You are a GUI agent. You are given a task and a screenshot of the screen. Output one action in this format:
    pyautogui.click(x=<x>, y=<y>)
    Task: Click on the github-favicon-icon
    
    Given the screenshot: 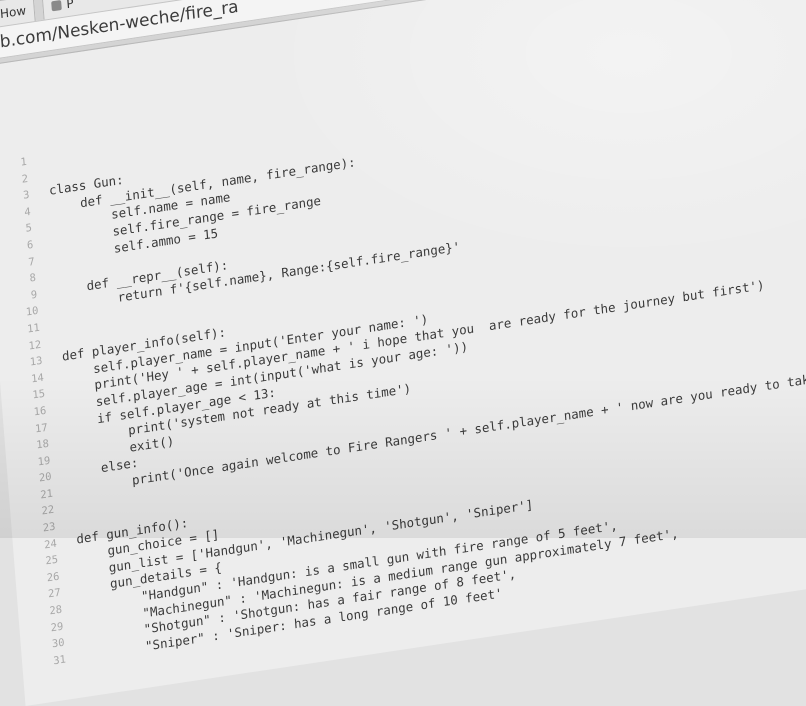 What is the action you would take?
    pyautogui.click(x=56, y=6)
    